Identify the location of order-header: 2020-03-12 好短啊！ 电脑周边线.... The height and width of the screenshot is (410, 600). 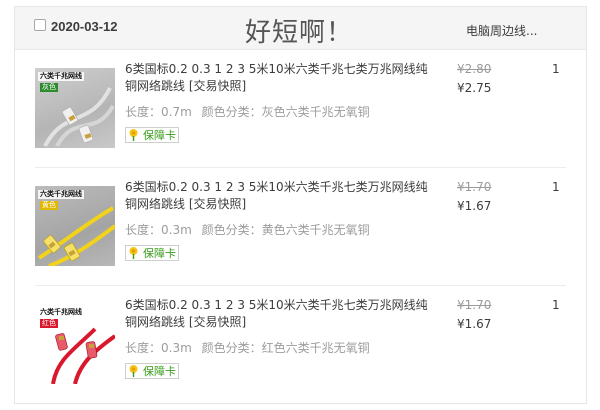
(300, 28).